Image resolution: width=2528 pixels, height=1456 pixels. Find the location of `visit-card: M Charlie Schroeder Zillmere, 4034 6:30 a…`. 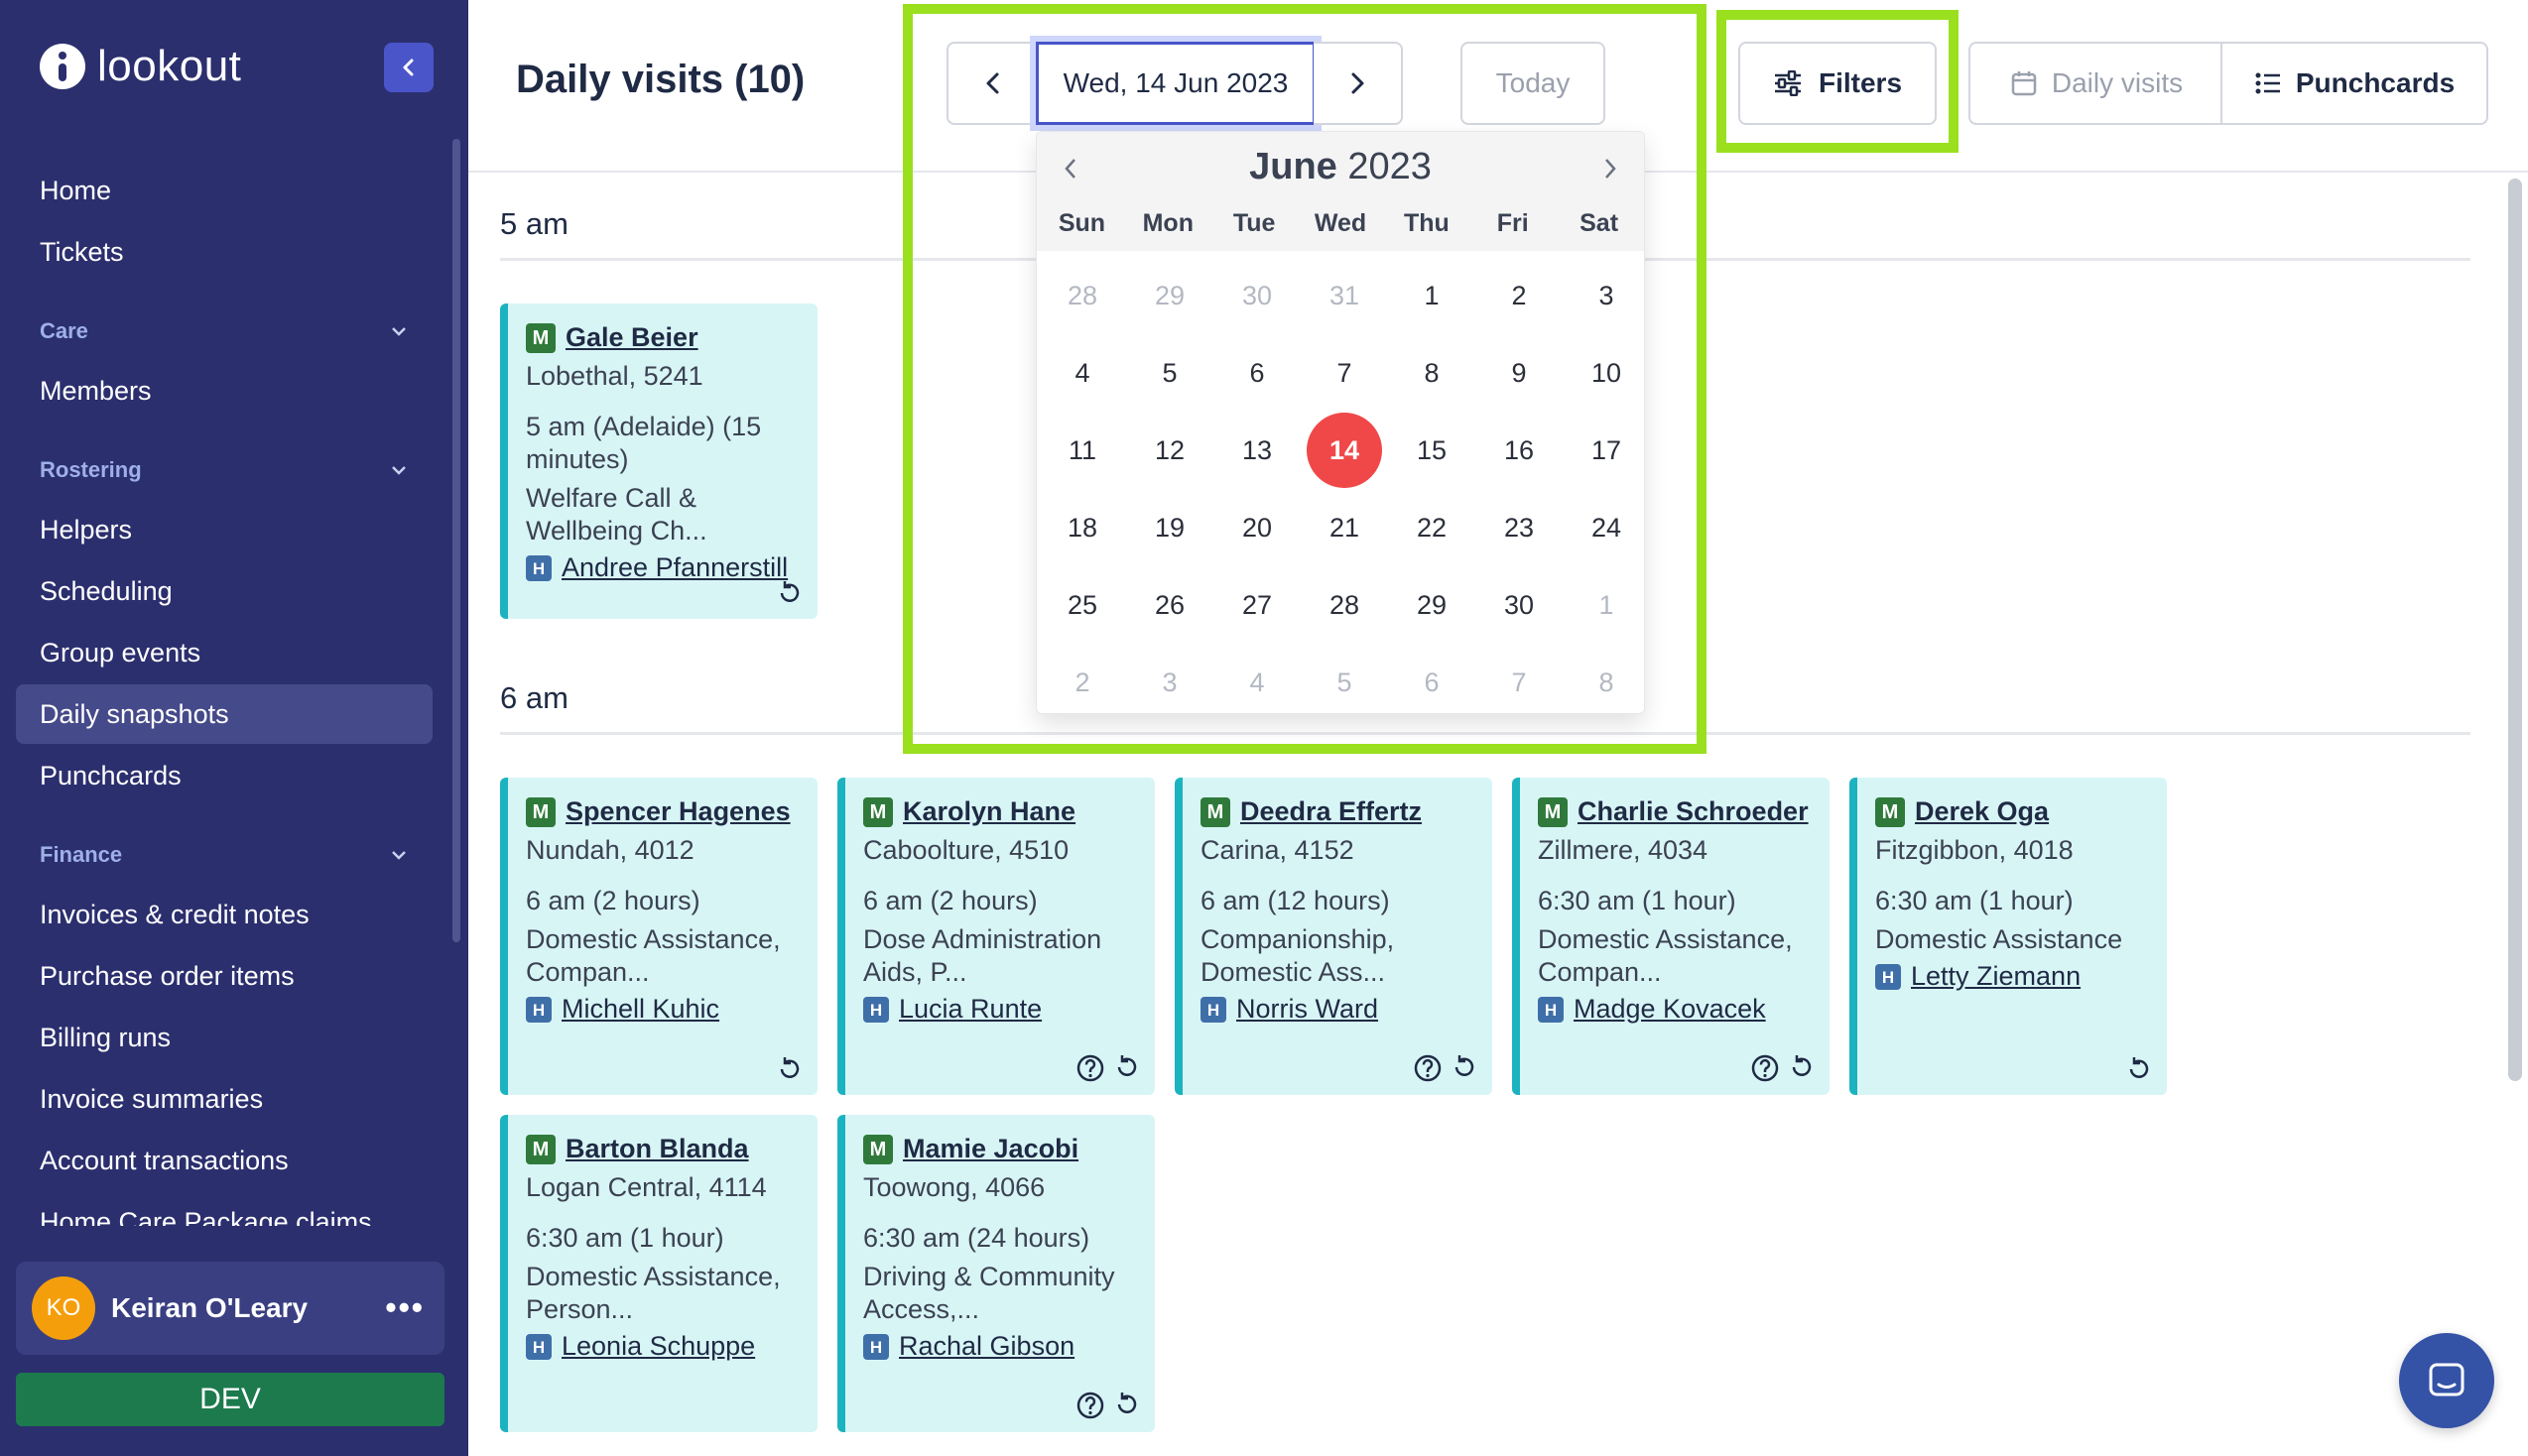

visit-card: M Charlie Schroeder Zillmere, 4034 6:30 a… is located at coordinates (1671, 936).